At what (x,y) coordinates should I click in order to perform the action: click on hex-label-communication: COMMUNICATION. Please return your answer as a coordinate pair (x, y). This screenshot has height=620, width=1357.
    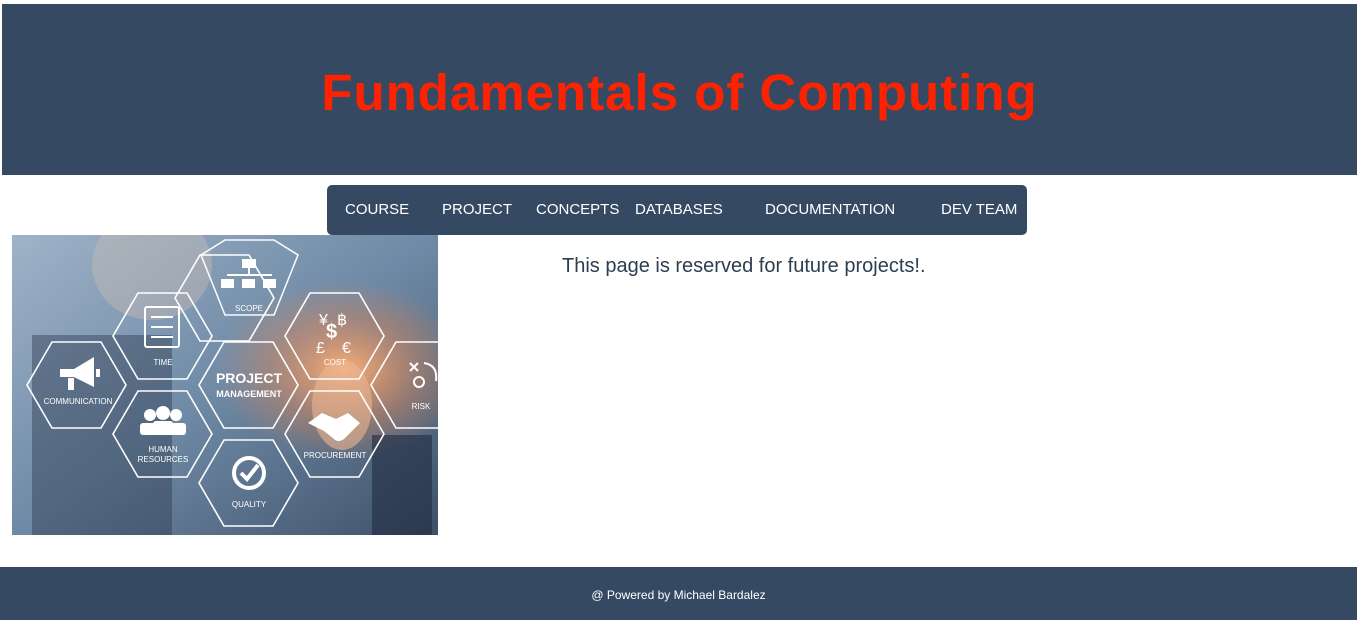
    Looking at the image, I should click on (78, 401).